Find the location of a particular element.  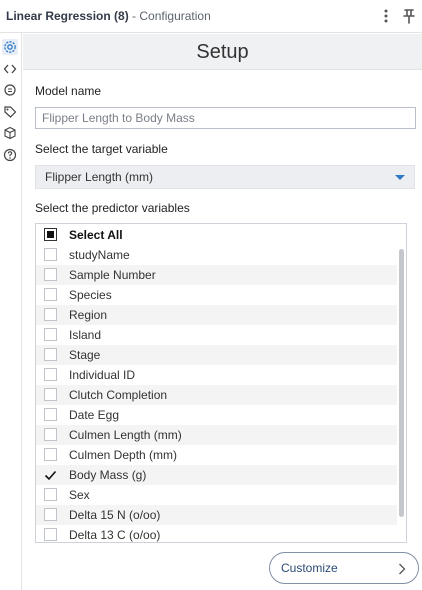

model-name-label: Model name is located at coordinates (68, 91).